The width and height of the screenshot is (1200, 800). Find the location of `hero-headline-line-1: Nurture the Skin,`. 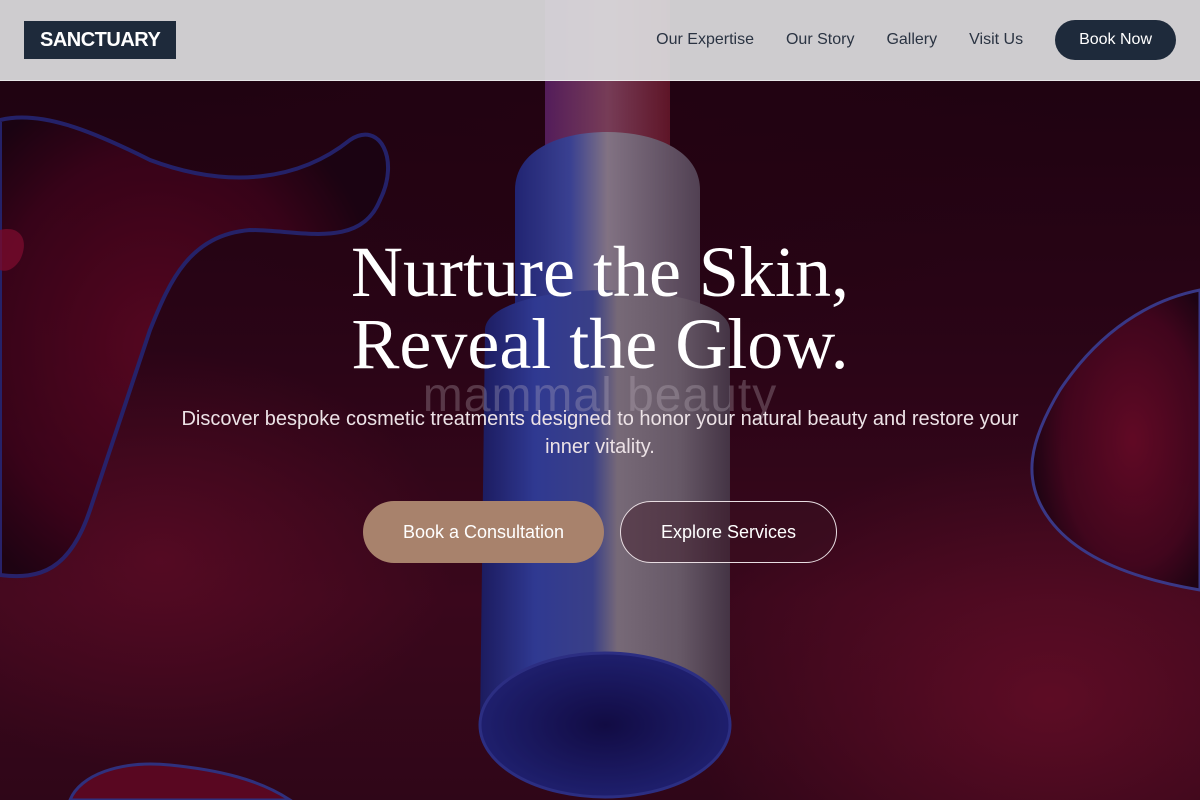

hero-headline-line-1: Nurture the Skin, is located at coordinates (600, 272).